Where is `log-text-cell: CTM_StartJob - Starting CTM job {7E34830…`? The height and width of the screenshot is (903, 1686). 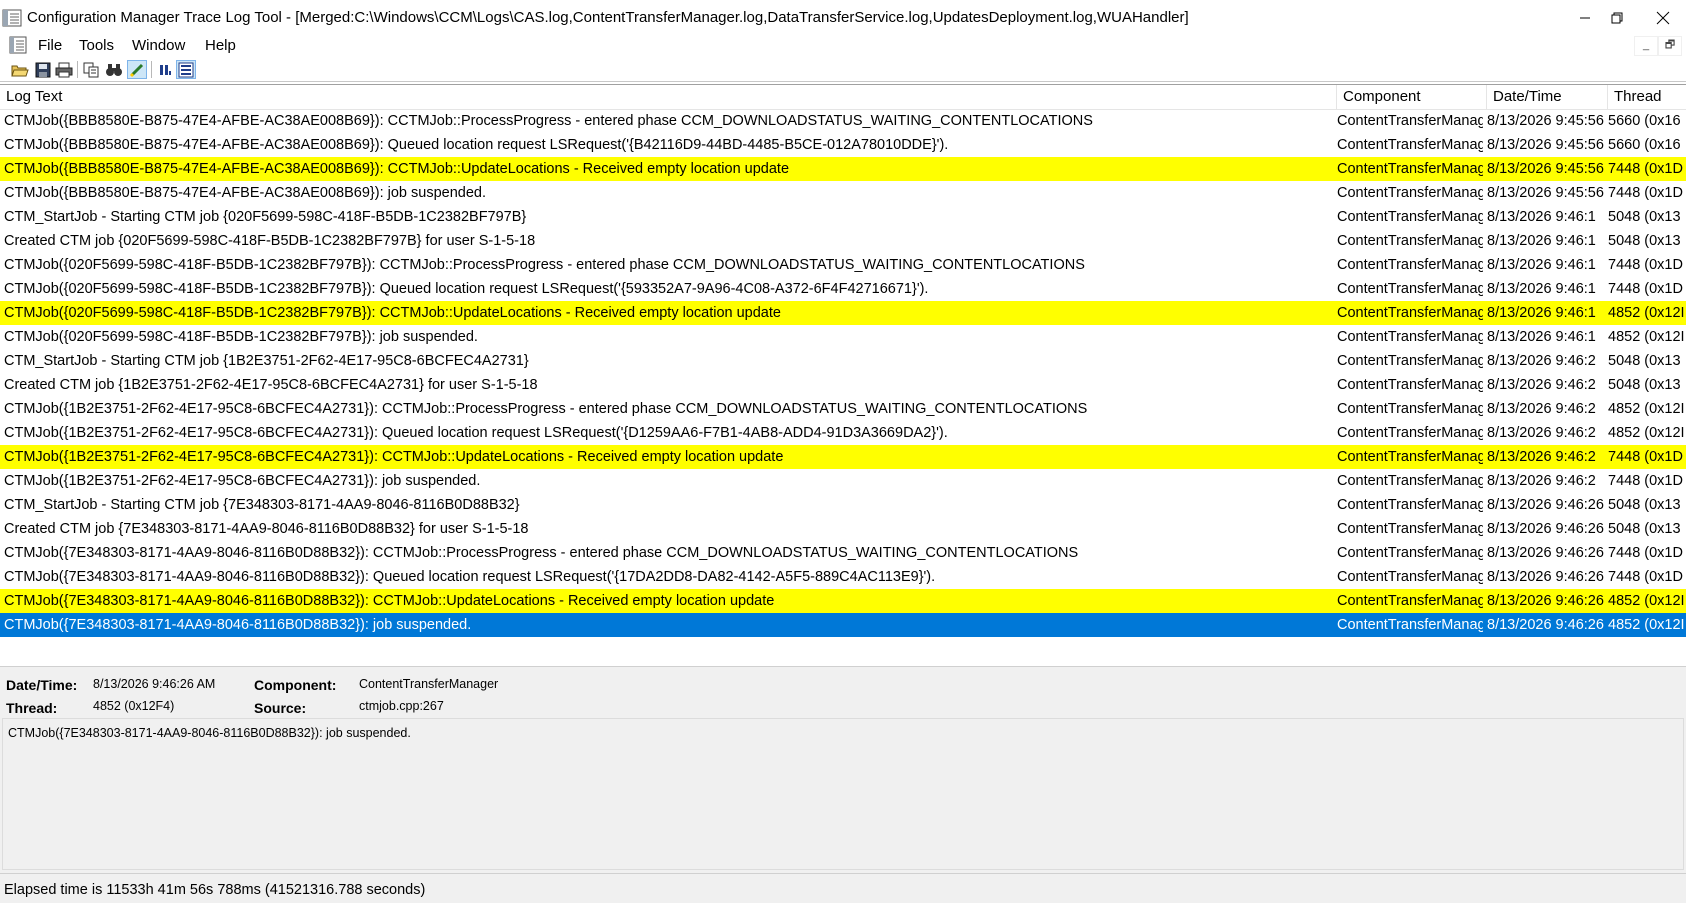
log-text-cell: CTM_StartJob - Starting CTM job {7E34830… is located at coordinates (262, 505).